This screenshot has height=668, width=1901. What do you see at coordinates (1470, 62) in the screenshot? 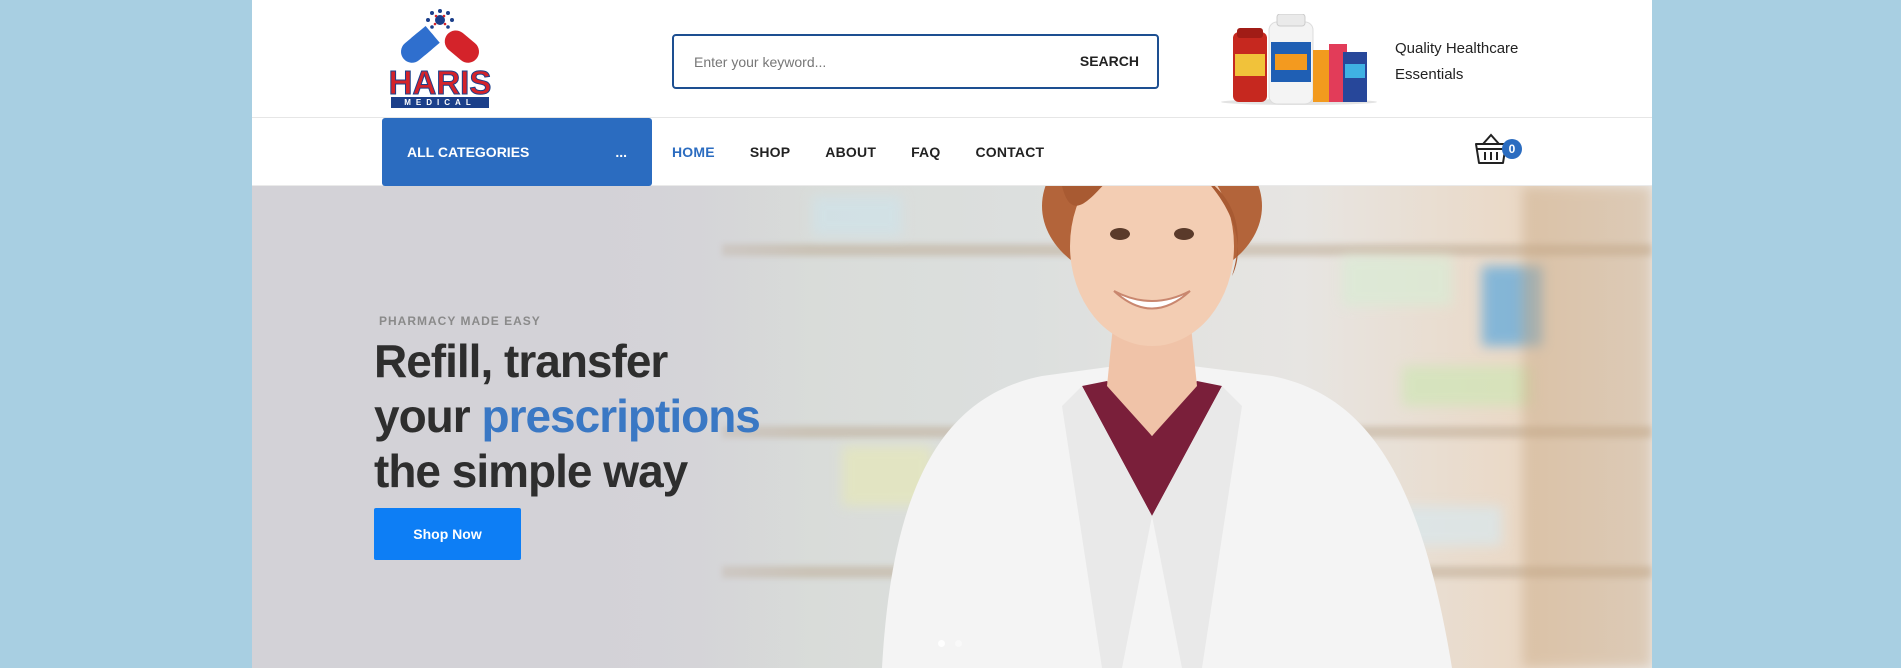
I see `promo-tagline: Quality Healthcare Essentials` at bounding box center [1470, 62].